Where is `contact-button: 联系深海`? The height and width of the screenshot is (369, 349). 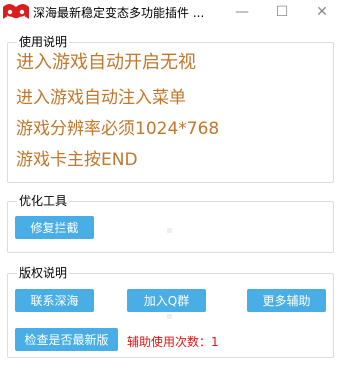
contact-button: 联系深海 is located at coordinates (54, 300).